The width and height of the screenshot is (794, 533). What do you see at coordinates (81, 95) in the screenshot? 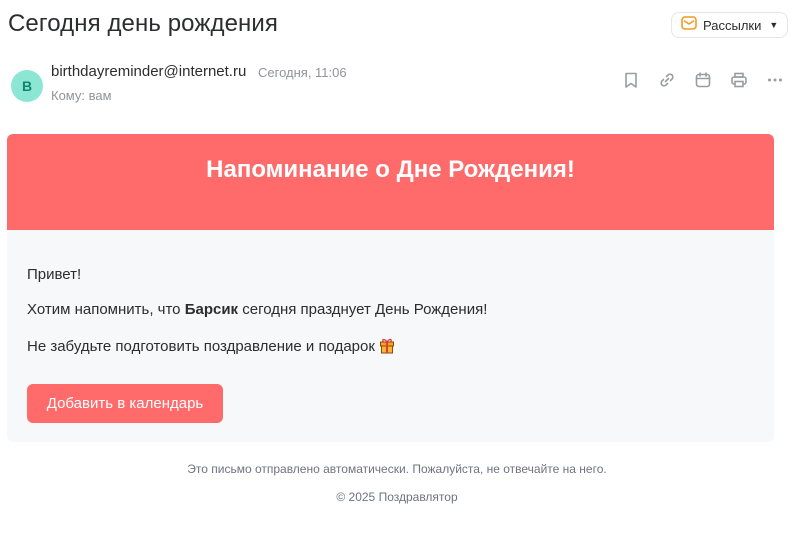
I see `recipient-line: Кому: вам` at bounding box center [81, 95].